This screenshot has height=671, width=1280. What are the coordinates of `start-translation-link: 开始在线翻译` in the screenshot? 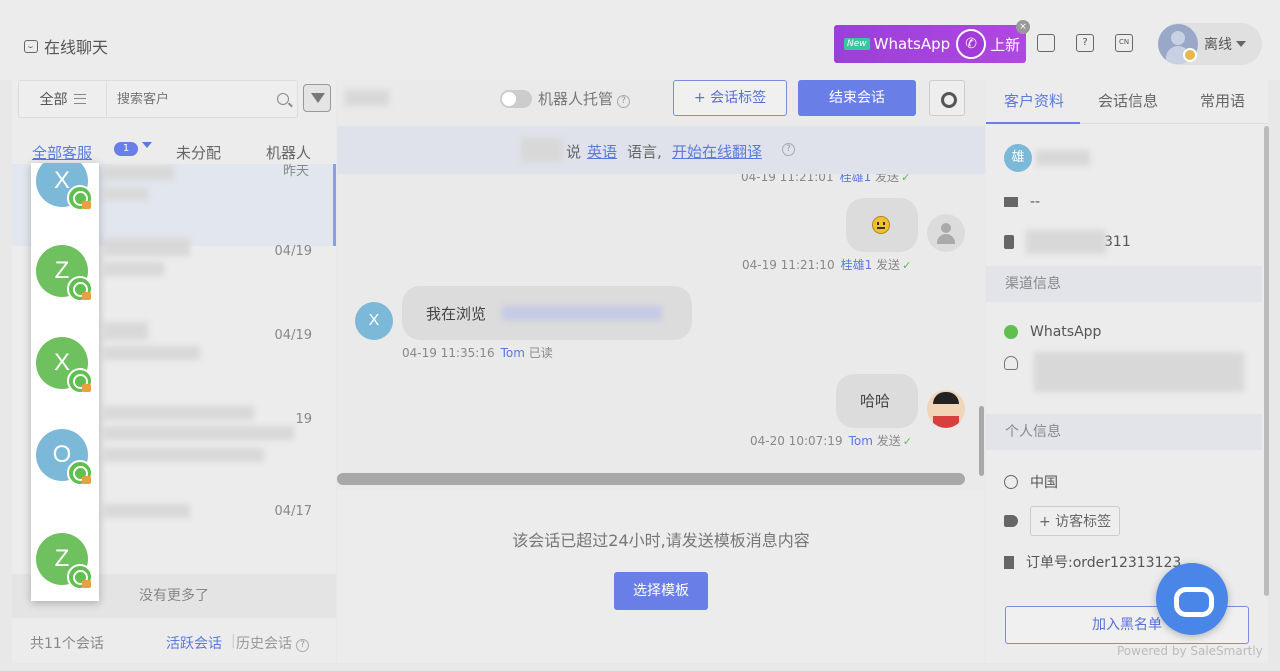 It's located at (717, 151).